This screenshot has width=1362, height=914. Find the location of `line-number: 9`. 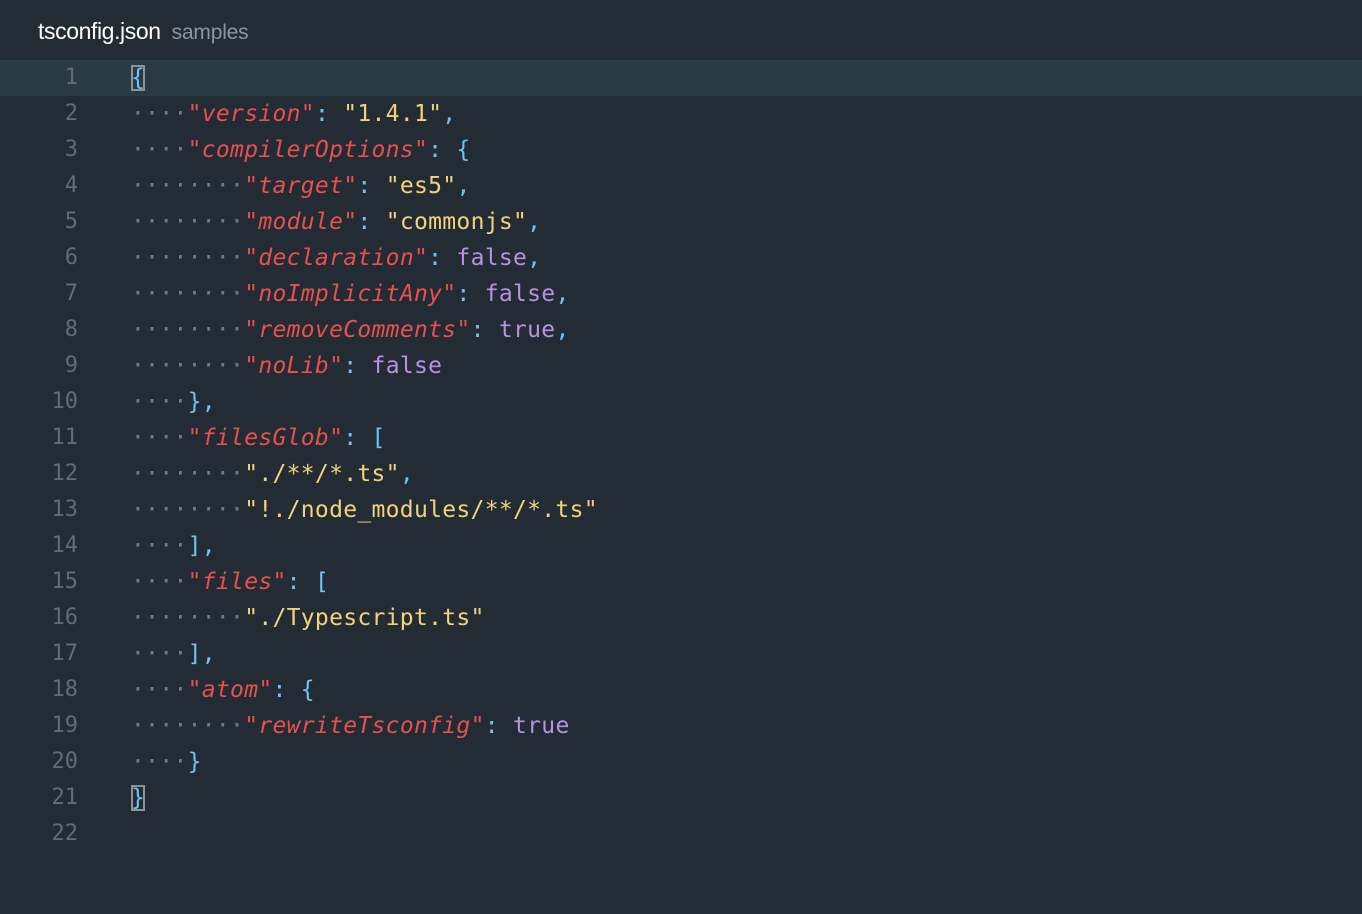

line-number: 9 is located at coordinates (71, 365).